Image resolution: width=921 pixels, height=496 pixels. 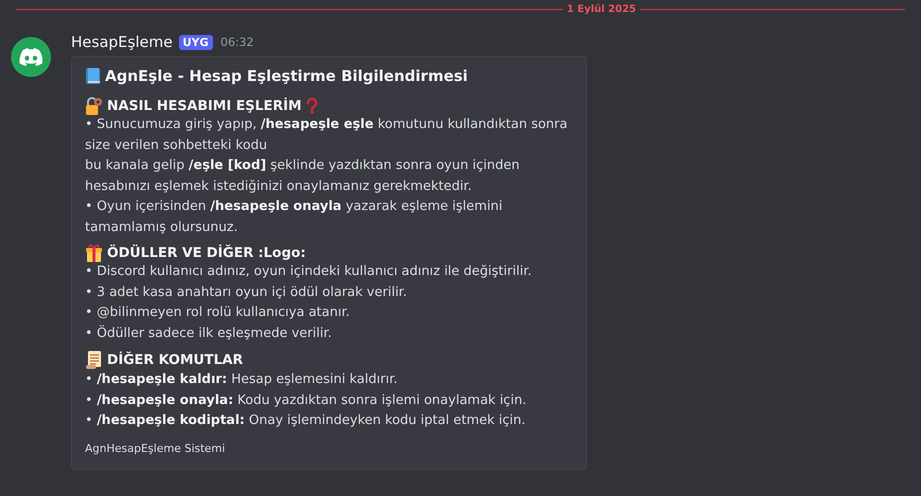 What do you see at coordinates (175, 360) in the screenshot?
I see `section-heading: DİĞER KOMUTLAR` at bounding box center [175, 360].